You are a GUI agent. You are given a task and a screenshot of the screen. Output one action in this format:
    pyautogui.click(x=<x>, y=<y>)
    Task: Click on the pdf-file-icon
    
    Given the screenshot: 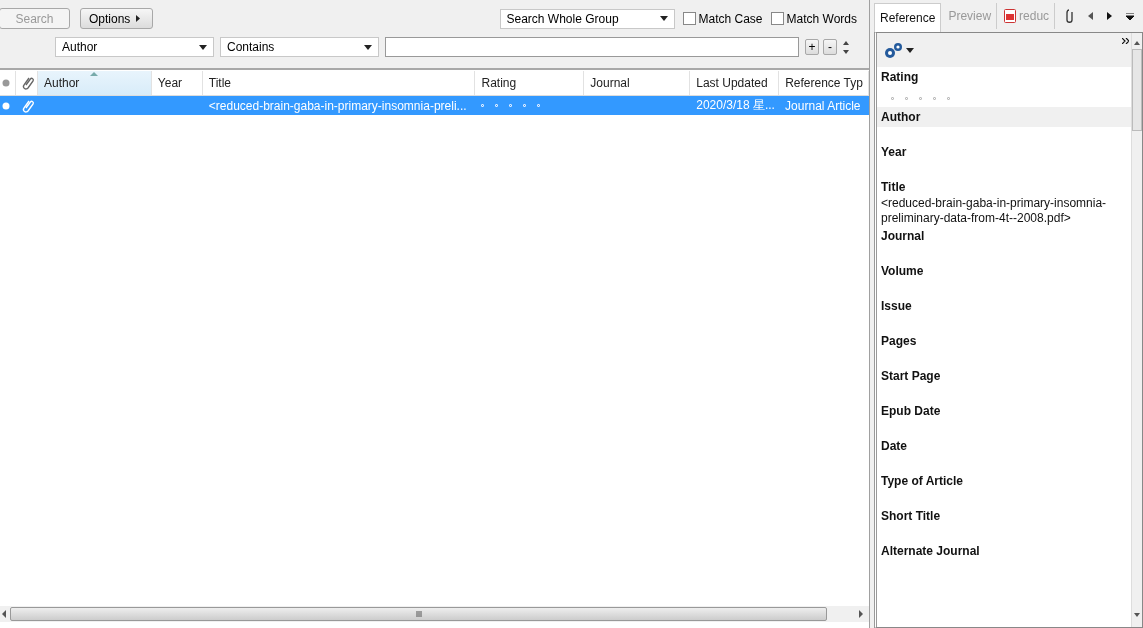 What is the action you would take?
    pyautogui.click(x=1010, y=16)
    